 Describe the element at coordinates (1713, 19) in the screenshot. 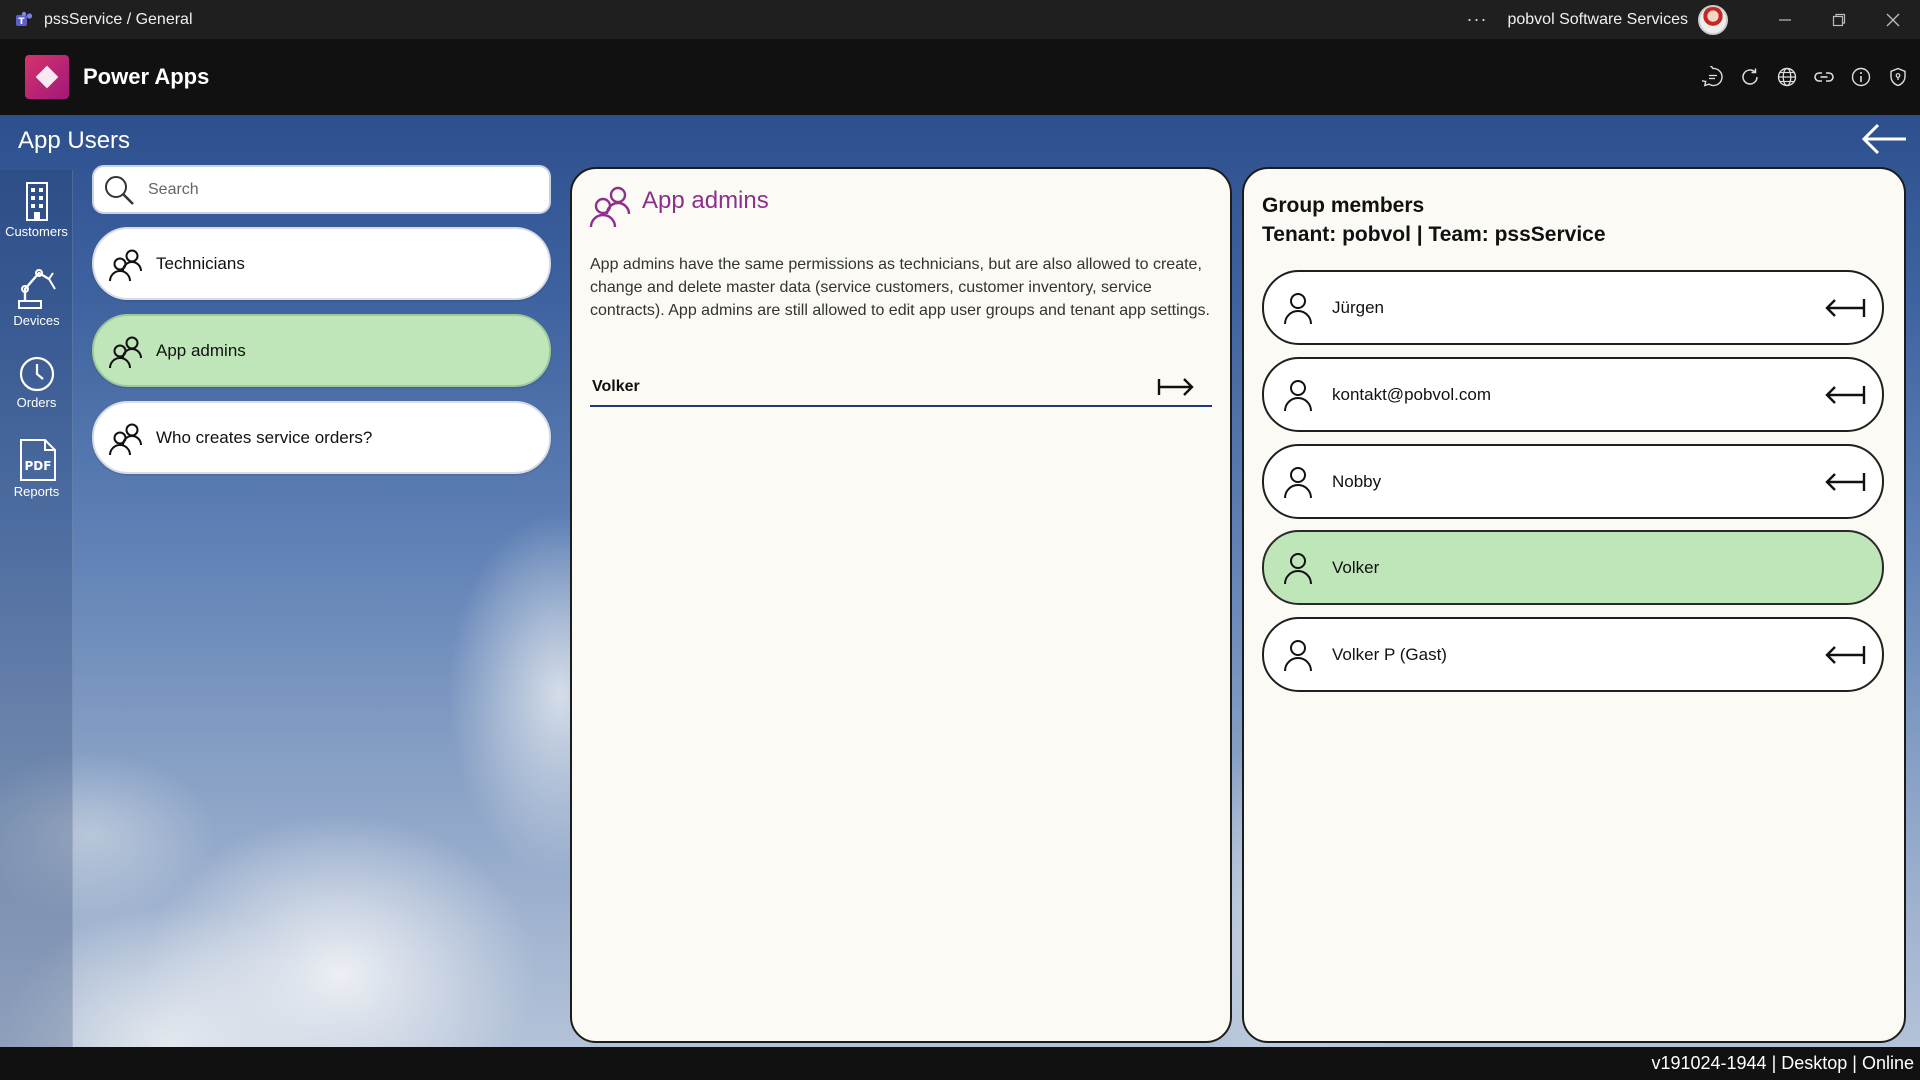

I see `avatar` at that location.